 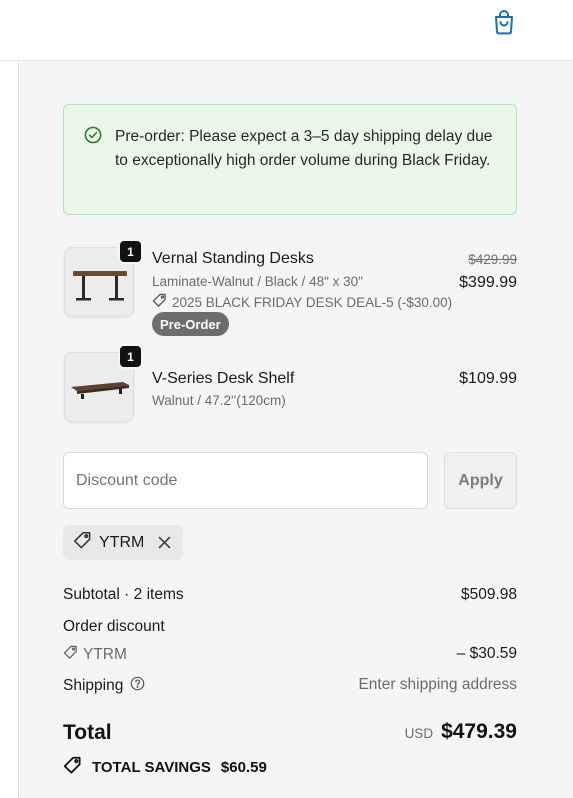 What do you see at coordinates (223, 378) in the screenshot?
I see `item-name: V-Series Desk Shelf` at bounding box center [223, 378].